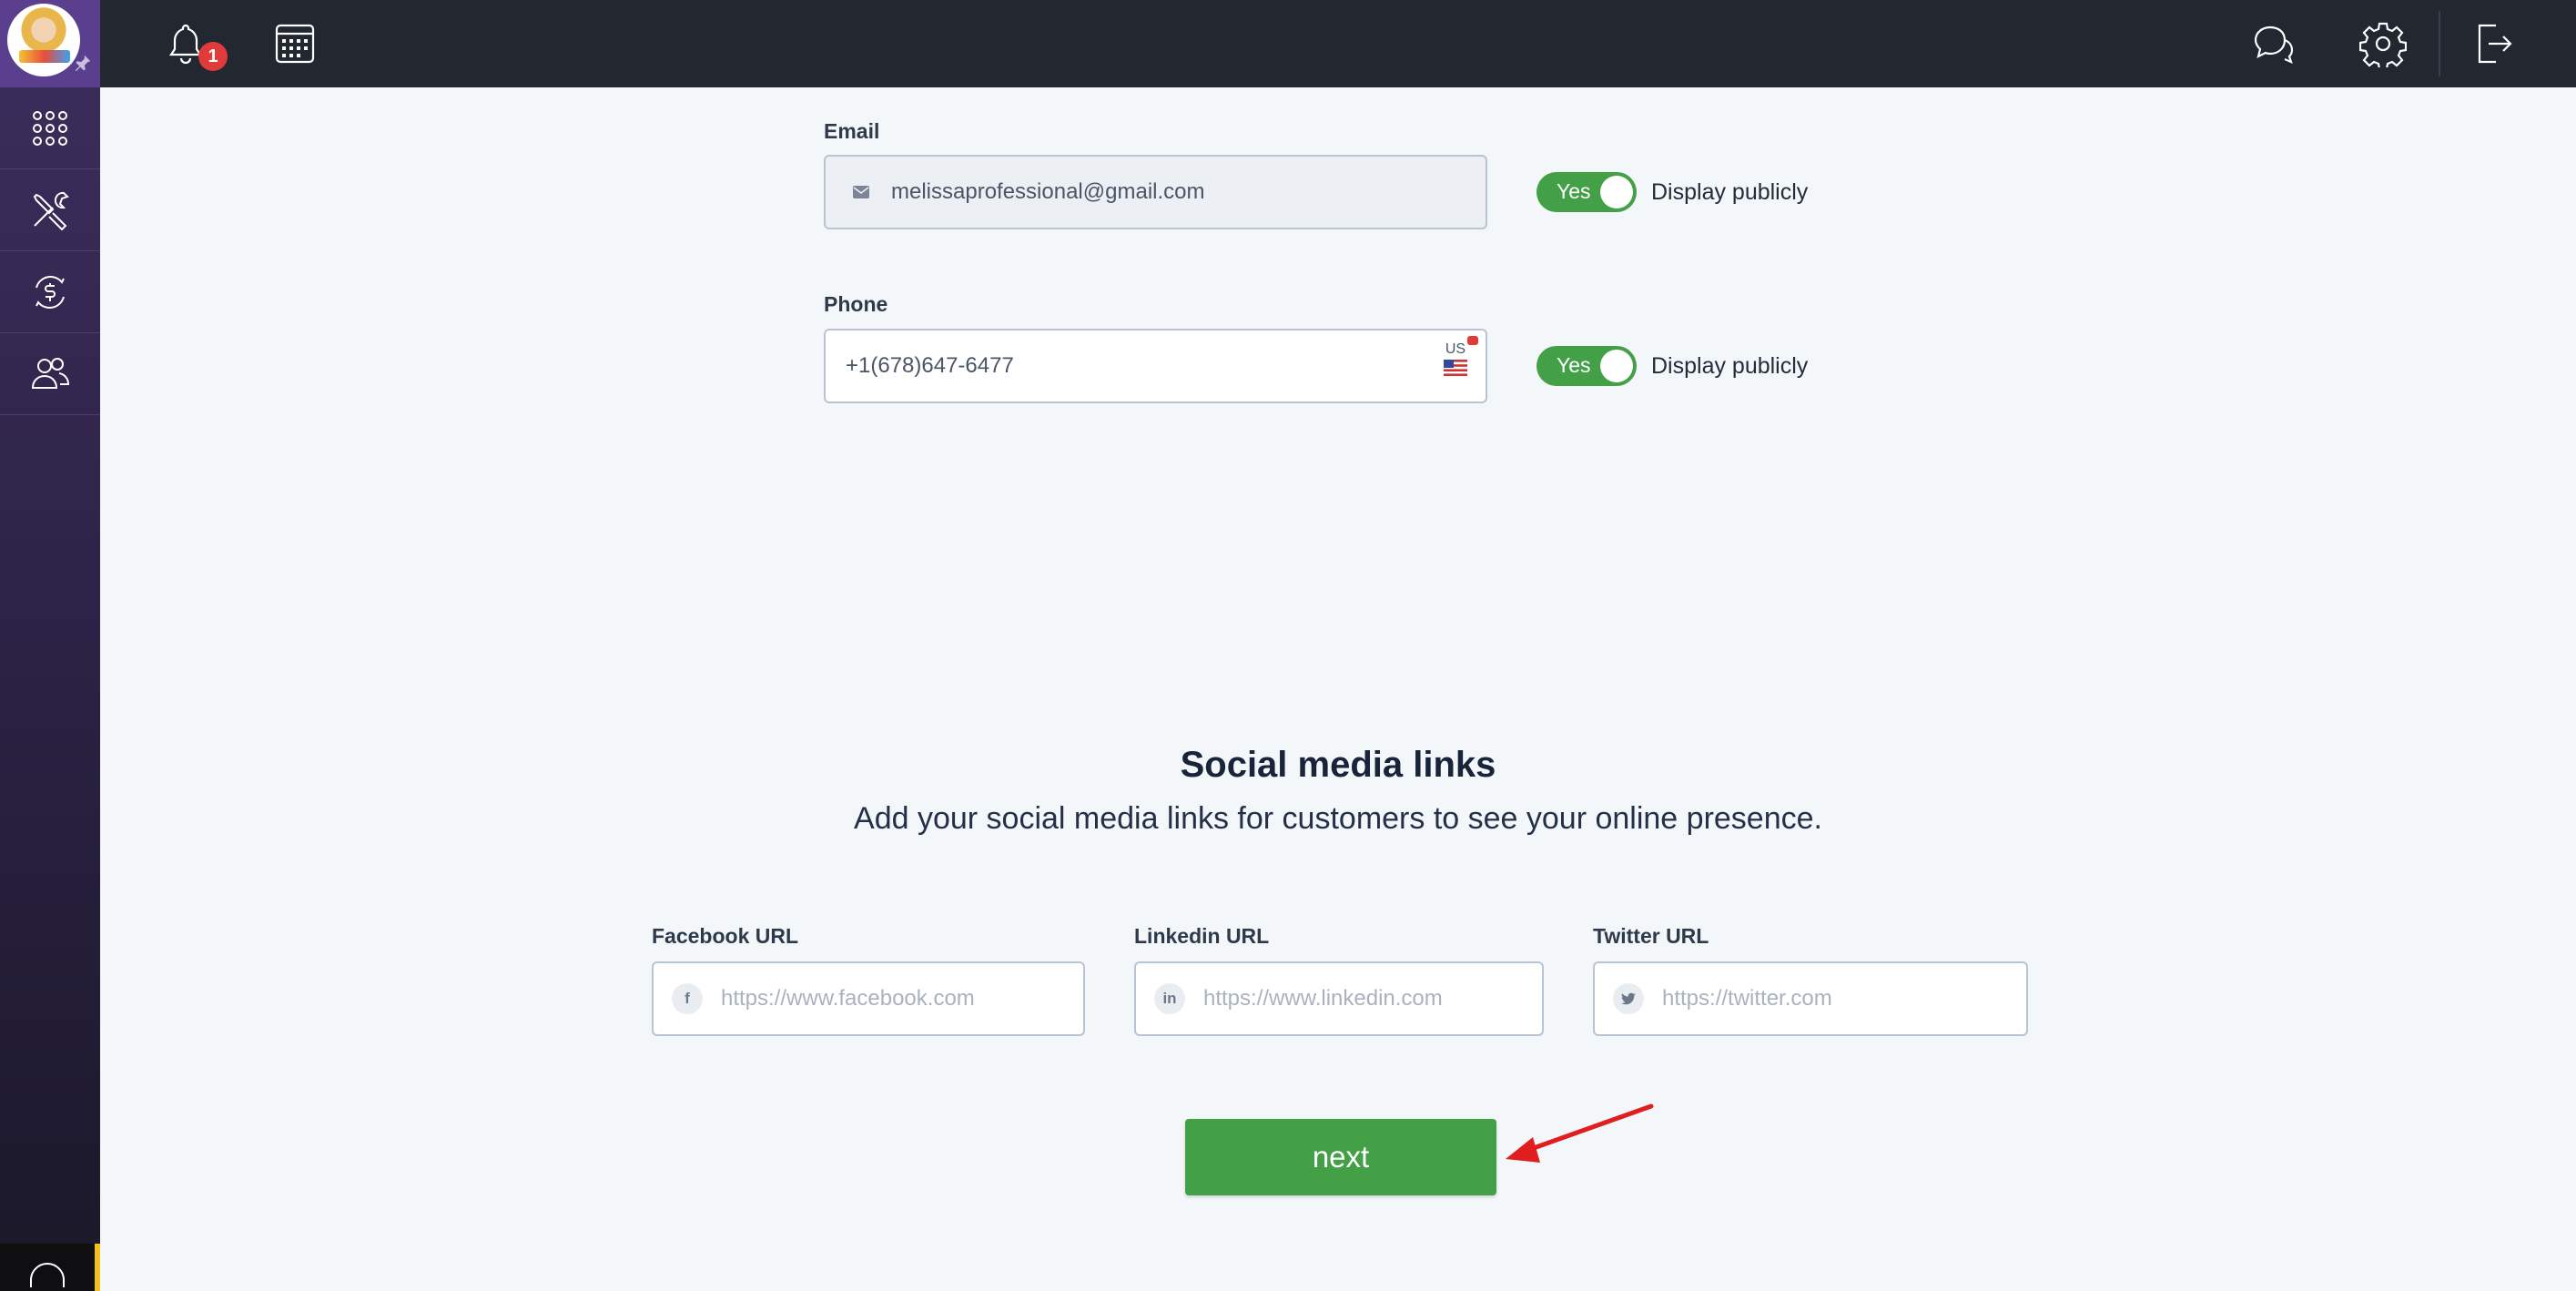 The height and width of the screenshot is (1291, 2576). What do you see at coordinates (1338, 43) in the screenshot?
I see `top-bar: 1` at bounding box center [1338, 43].